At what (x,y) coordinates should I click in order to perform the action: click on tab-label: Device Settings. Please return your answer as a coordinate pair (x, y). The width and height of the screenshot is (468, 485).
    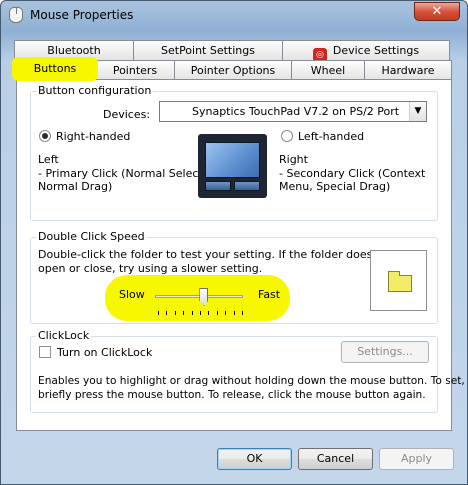
    Looking at the image, I should click on (376, 50).